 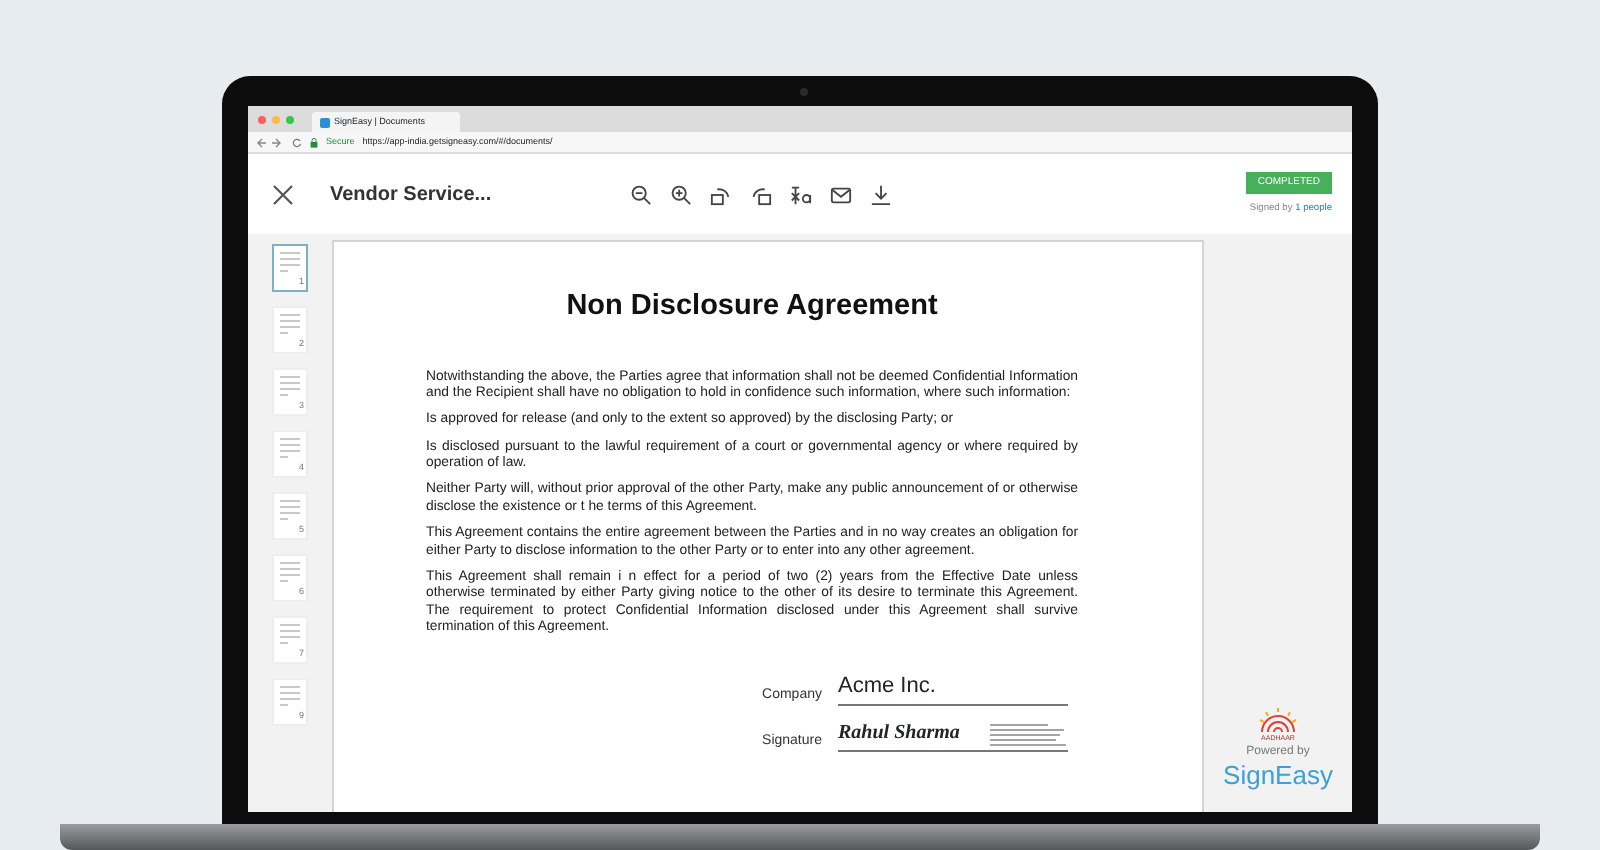 What do you see at coordinates (681, 194) in the screenshot?
I see `zoom-in-icon` at bounding box center [681, 194].